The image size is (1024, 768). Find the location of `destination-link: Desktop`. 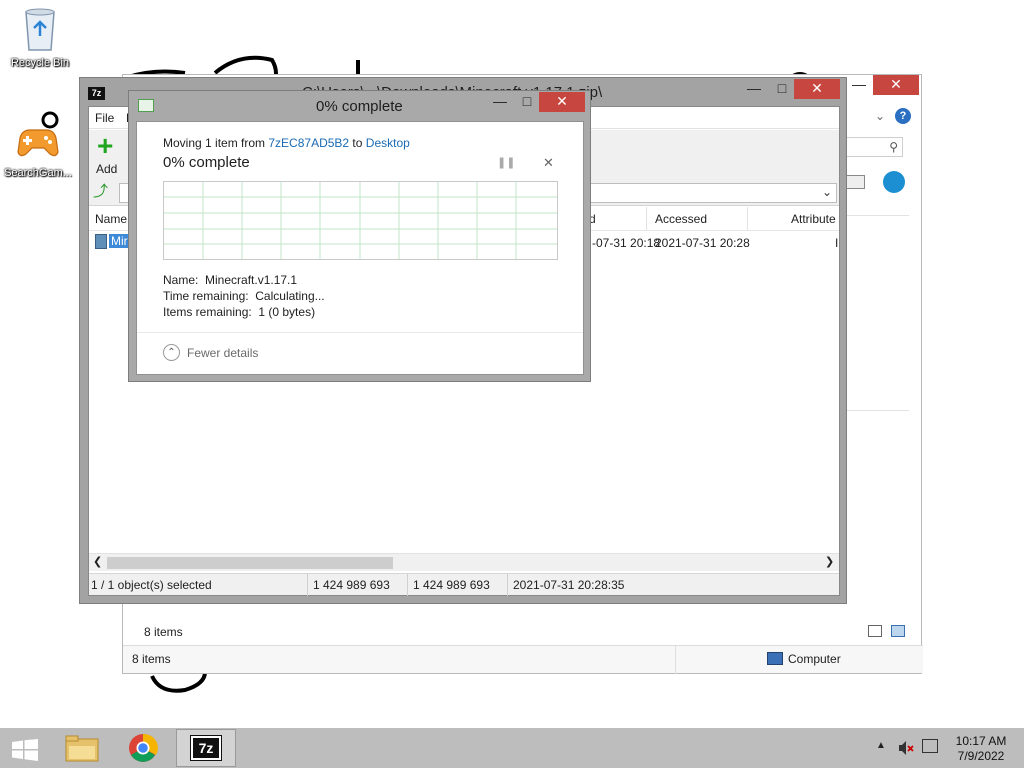

destination-link: Desktop is located at coordinates (388, 143).